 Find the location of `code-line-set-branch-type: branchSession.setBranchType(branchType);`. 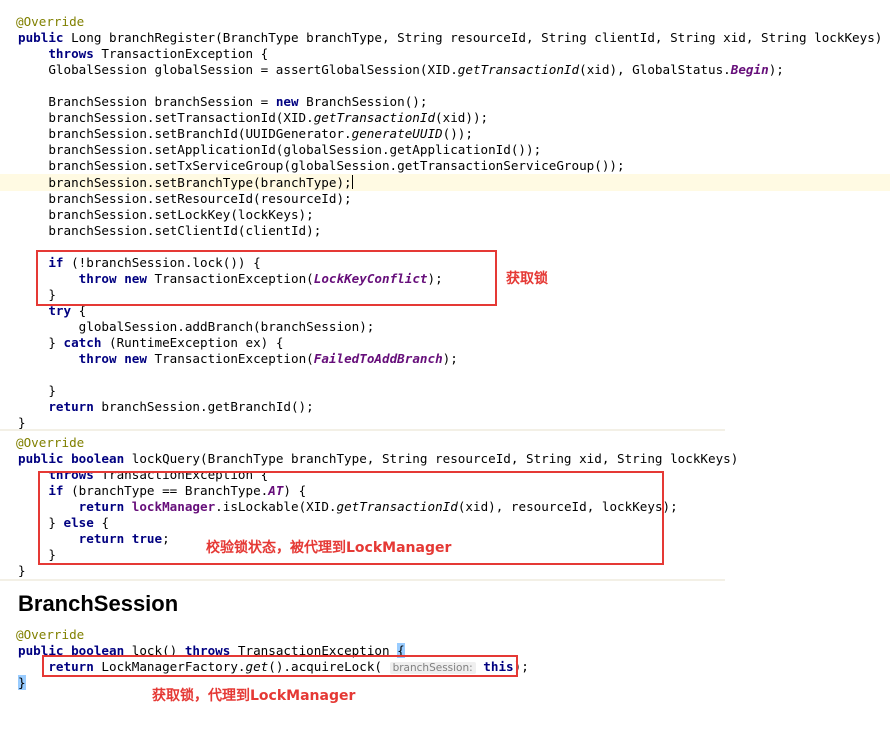

code-line-set-branch-type: branchSession.setBranchType(branchType); is located at coordinates (200, 182).